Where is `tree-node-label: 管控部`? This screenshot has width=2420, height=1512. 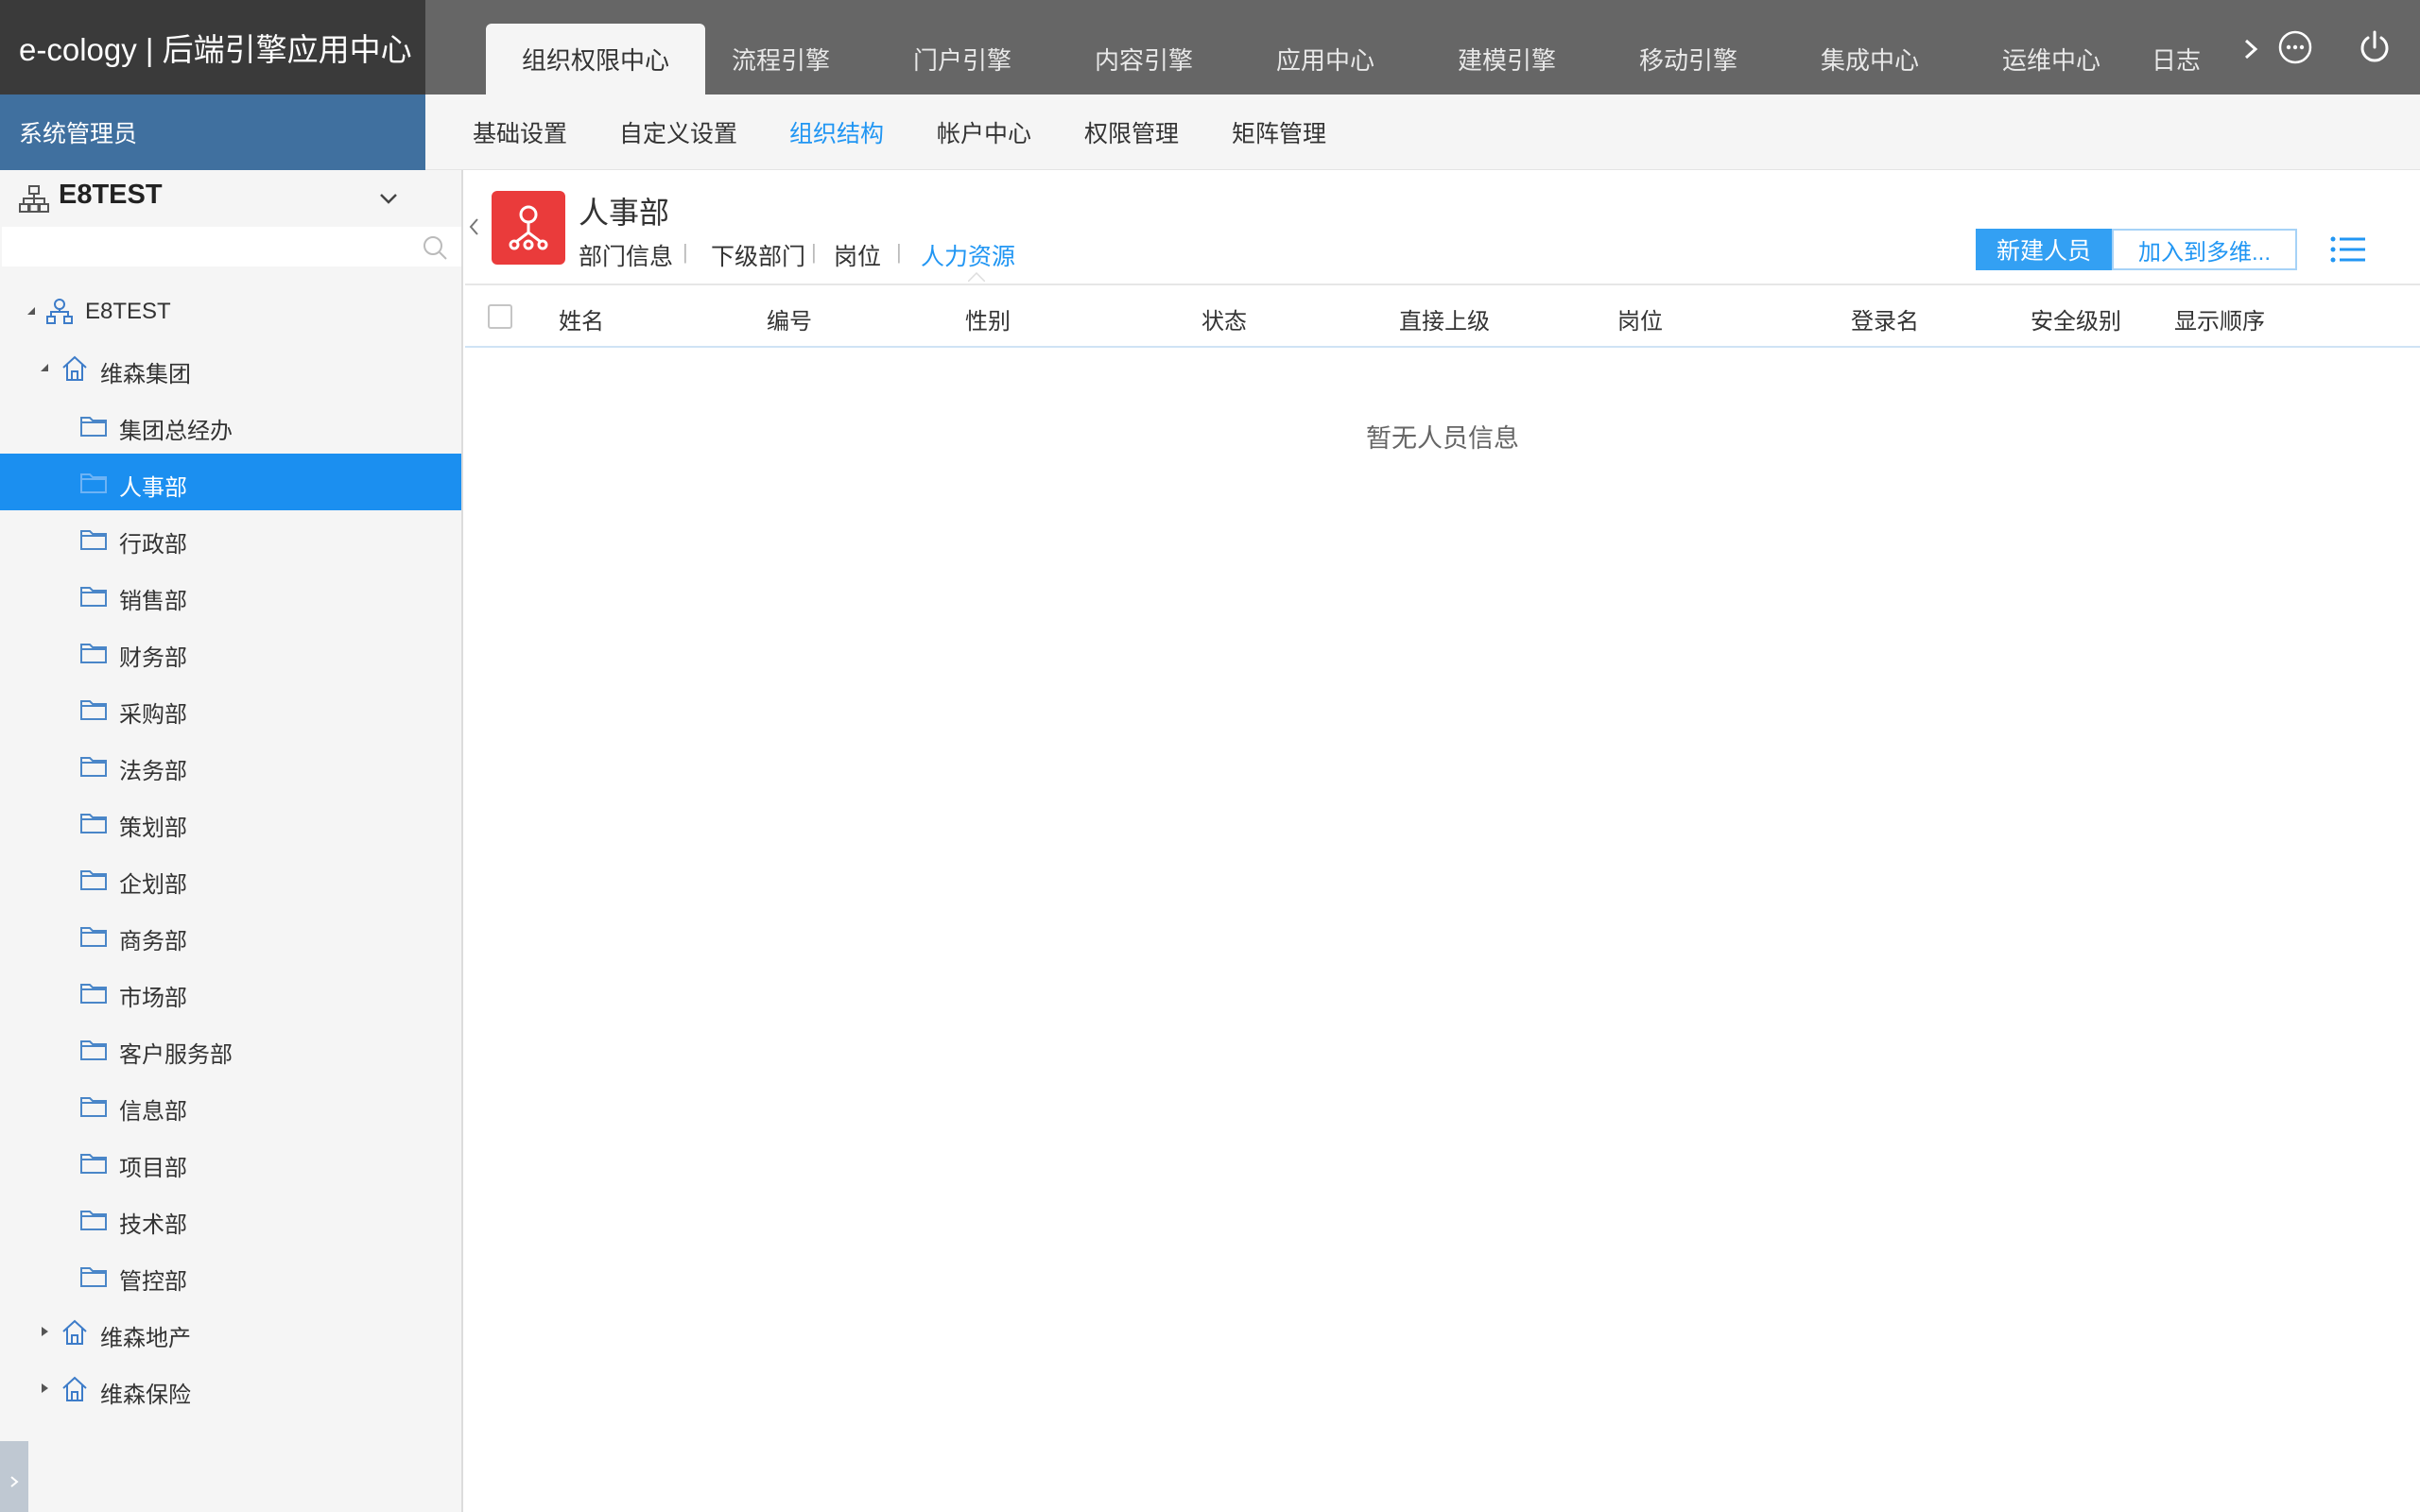
tree-node-label: 管控部 is located at coordinates (153, 1282).